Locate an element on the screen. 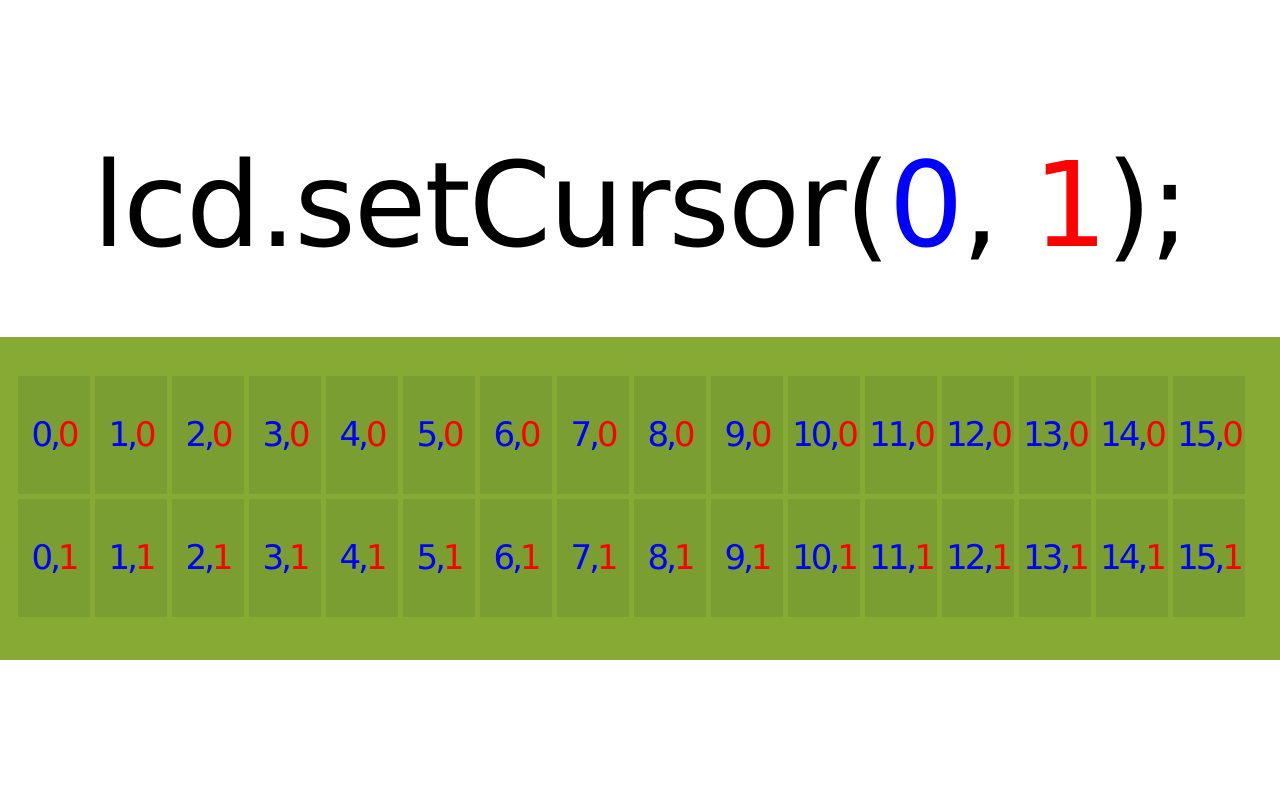 Image resolution: width=1280 pixels, height=800 pixels. code-prefix: lcd.setCursor( is located at coordinates (491, 205).